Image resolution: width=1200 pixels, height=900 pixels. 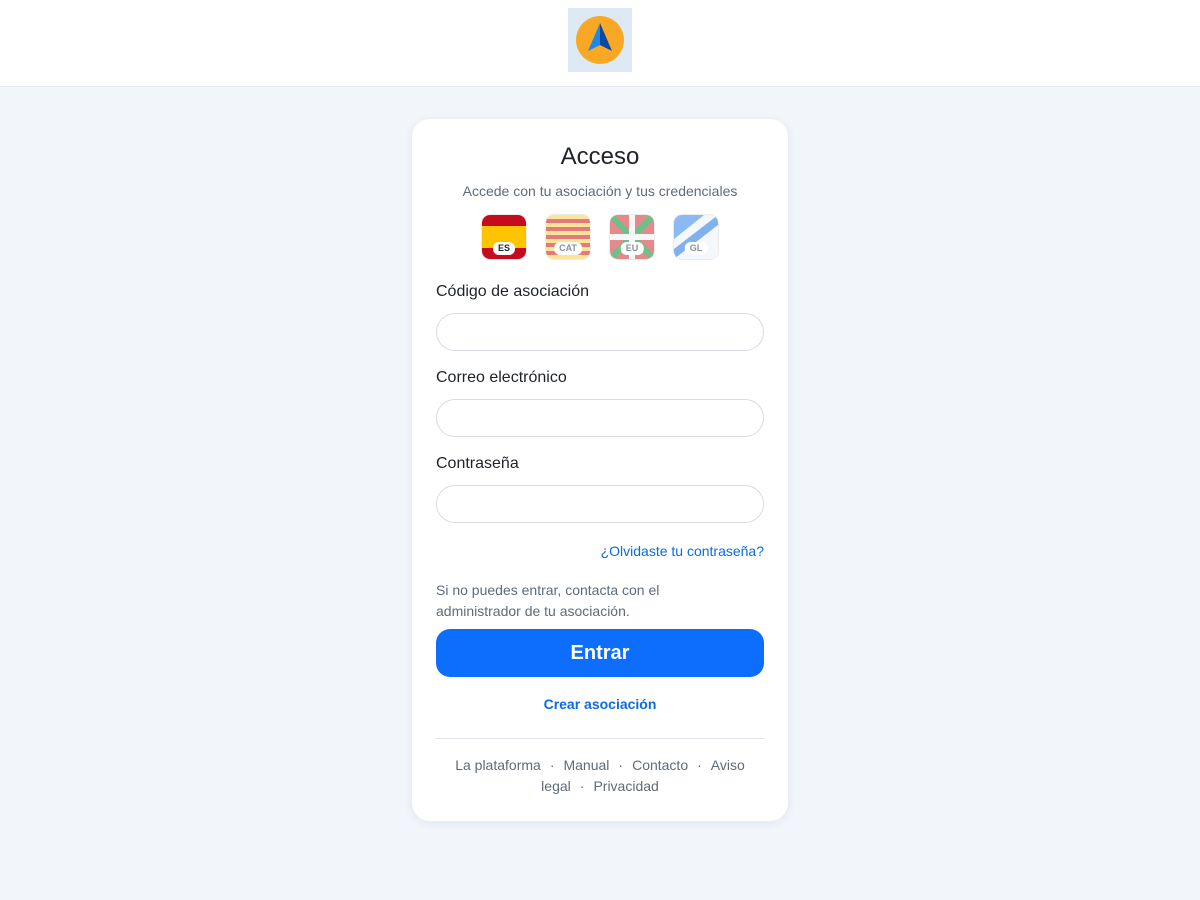 What do you see at coordinates (504, 237) in the screenshot?
I see `language-es-button: ES` at bounding box center [504, 237].